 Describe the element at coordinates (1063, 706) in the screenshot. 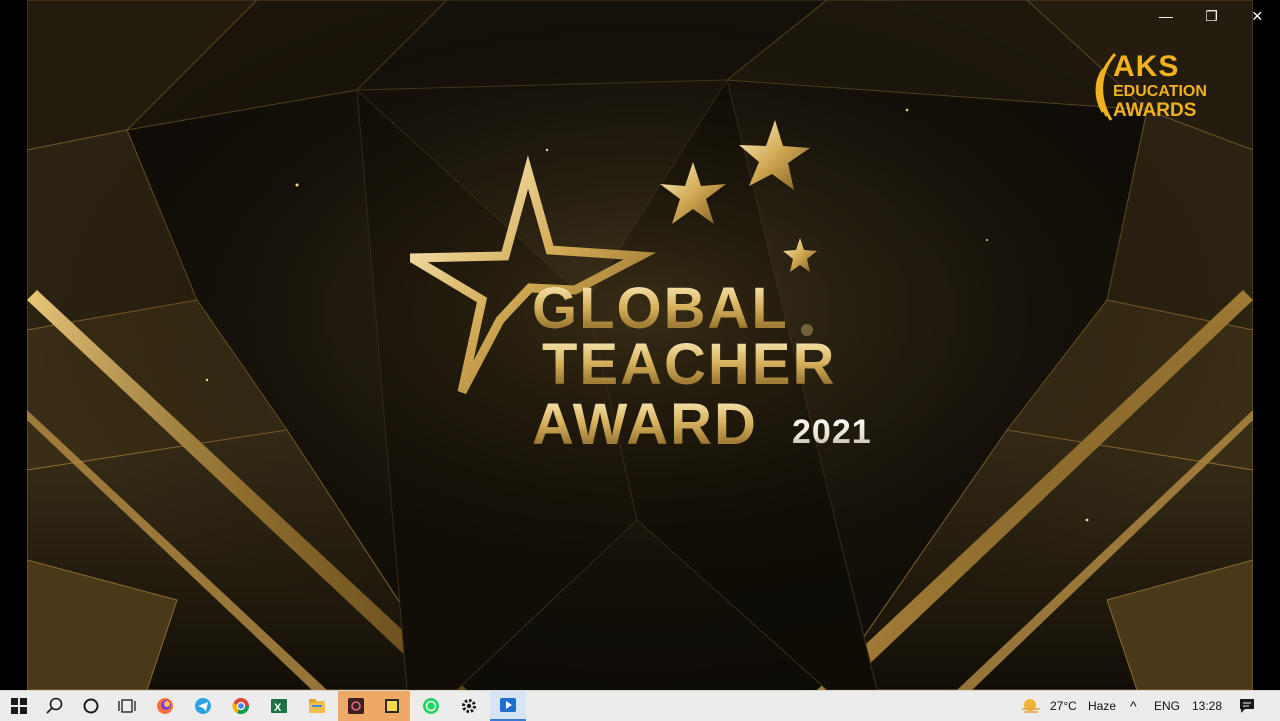

I see `weather-temperature: 27°C` at that location.